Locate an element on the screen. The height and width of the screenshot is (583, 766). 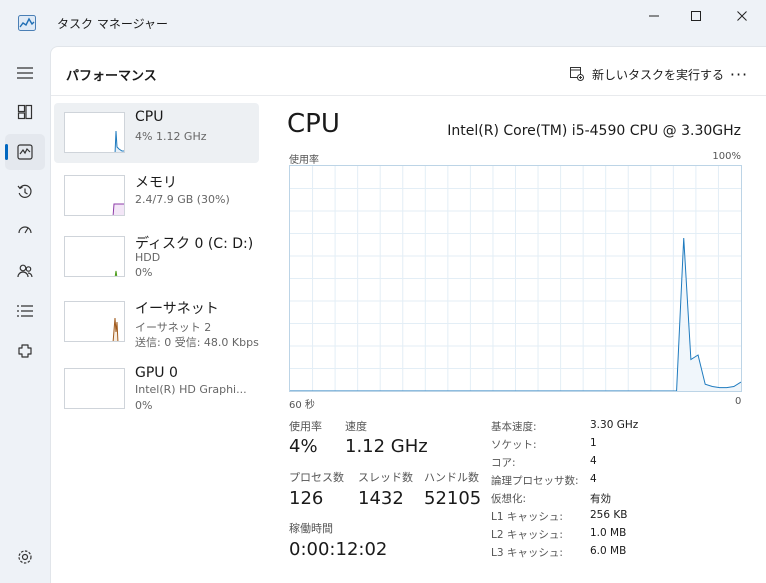
run-task-label: 新しいタスクを実行する is located at coordinates (658, 74).